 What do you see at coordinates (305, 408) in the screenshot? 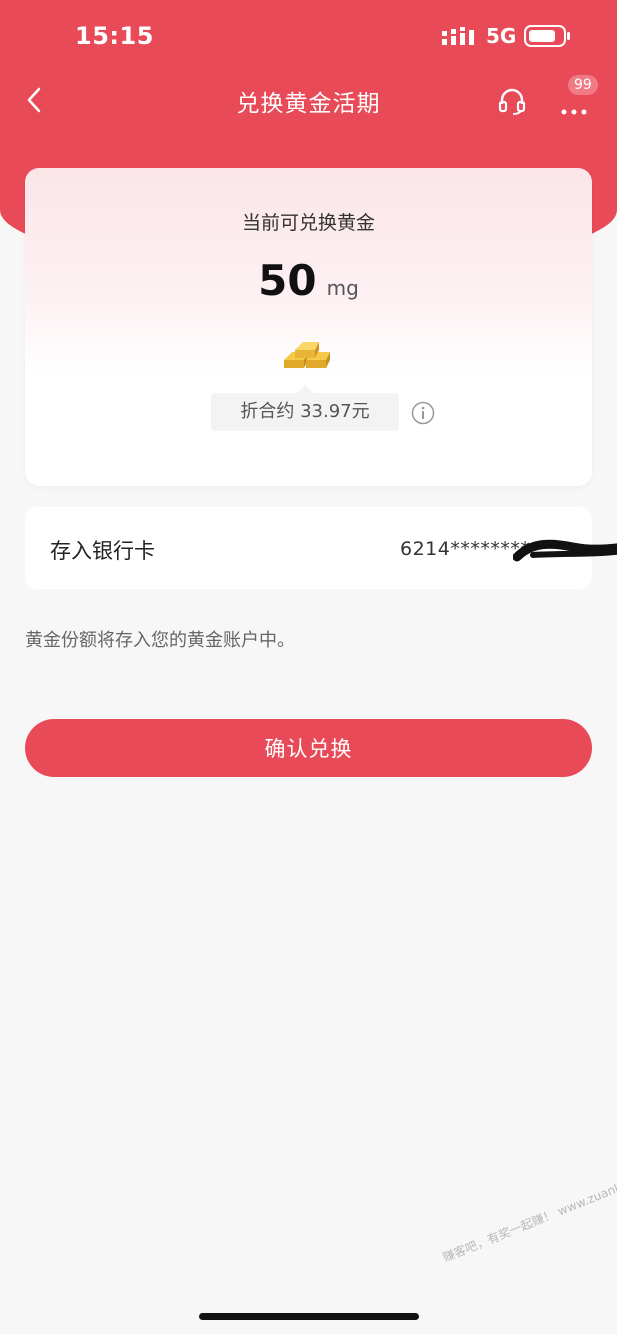
I see `converted-value: 折合约 33.97元` at bounding box center [305, 408].